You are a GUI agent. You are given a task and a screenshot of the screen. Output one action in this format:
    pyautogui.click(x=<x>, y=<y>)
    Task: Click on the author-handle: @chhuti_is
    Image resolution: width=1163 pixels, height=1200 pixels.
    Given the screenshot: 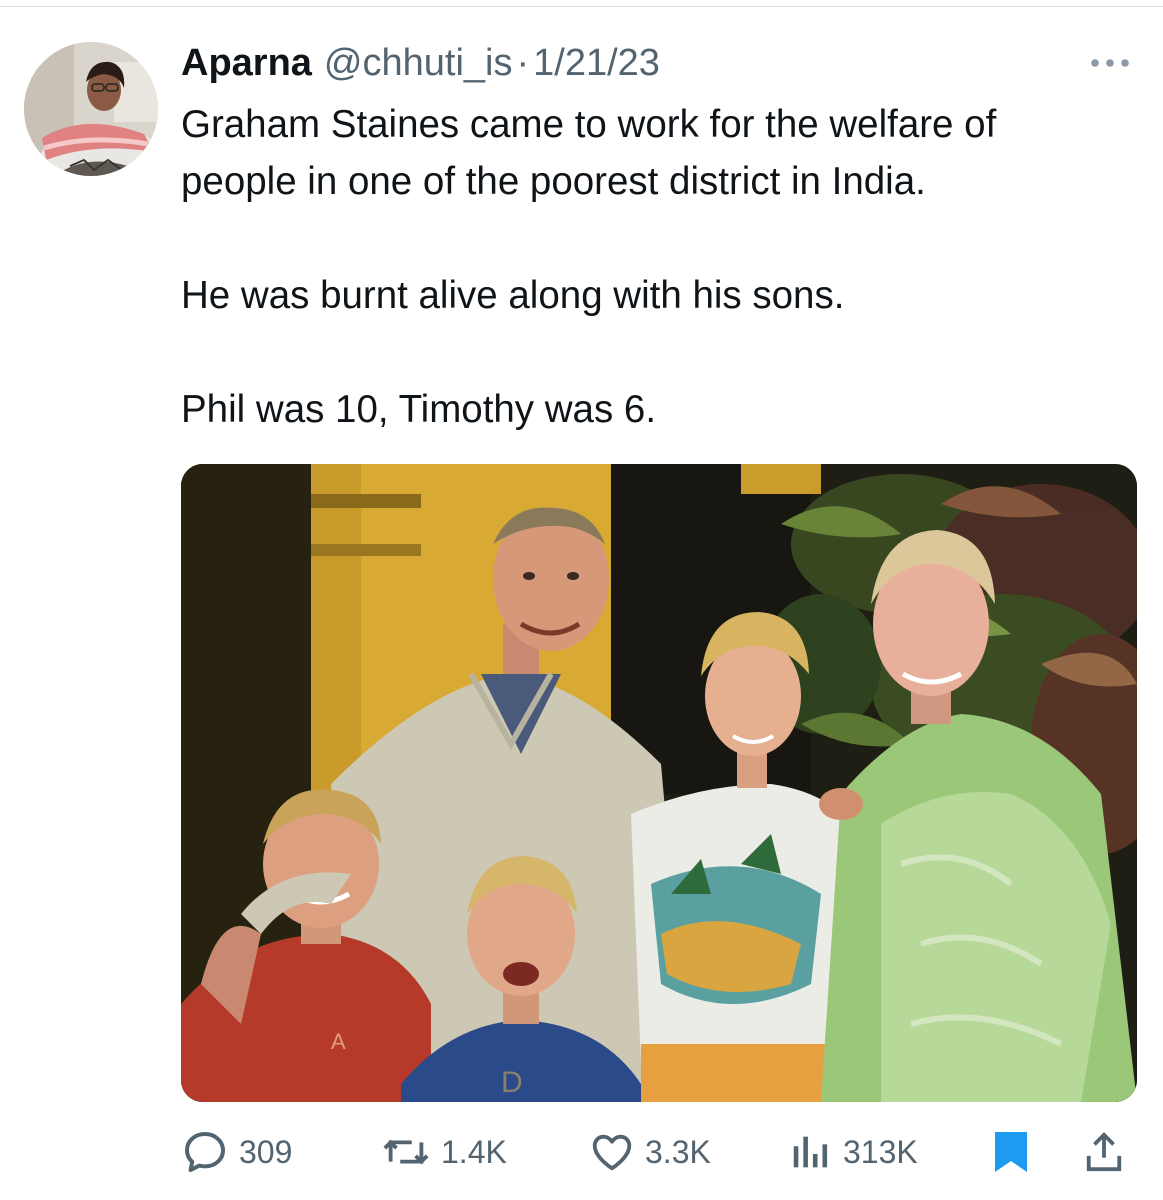 What is the action you would take?
    pyautogui.click(x=418, y=63)
    